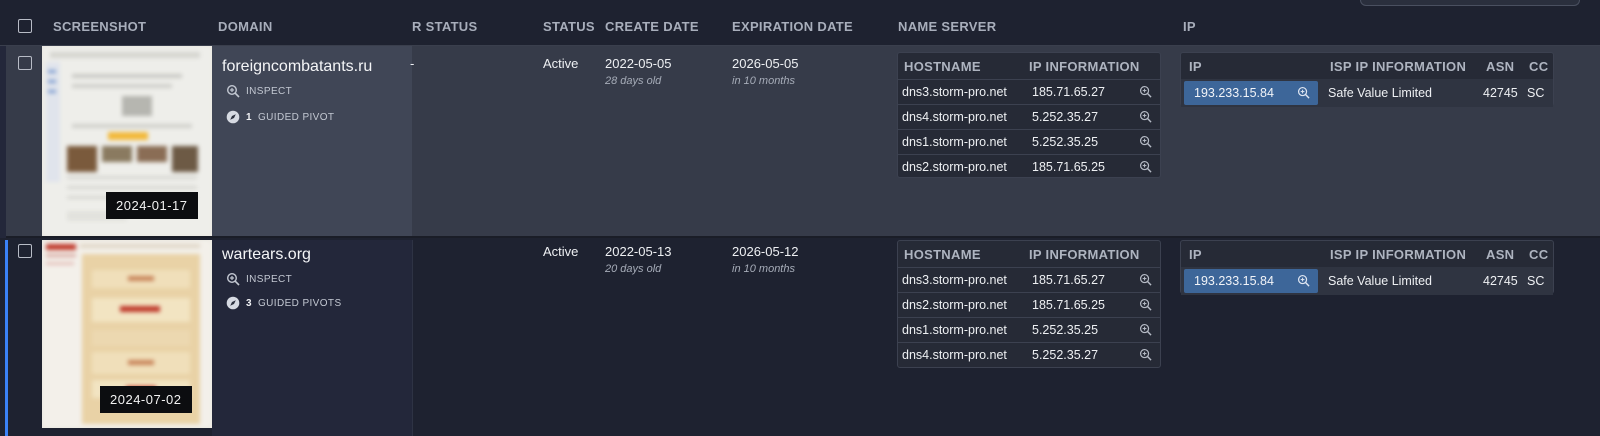  Describe the element at coordinates (1189, 26) in the screenshot. I see `col-ip: IP` at that location.